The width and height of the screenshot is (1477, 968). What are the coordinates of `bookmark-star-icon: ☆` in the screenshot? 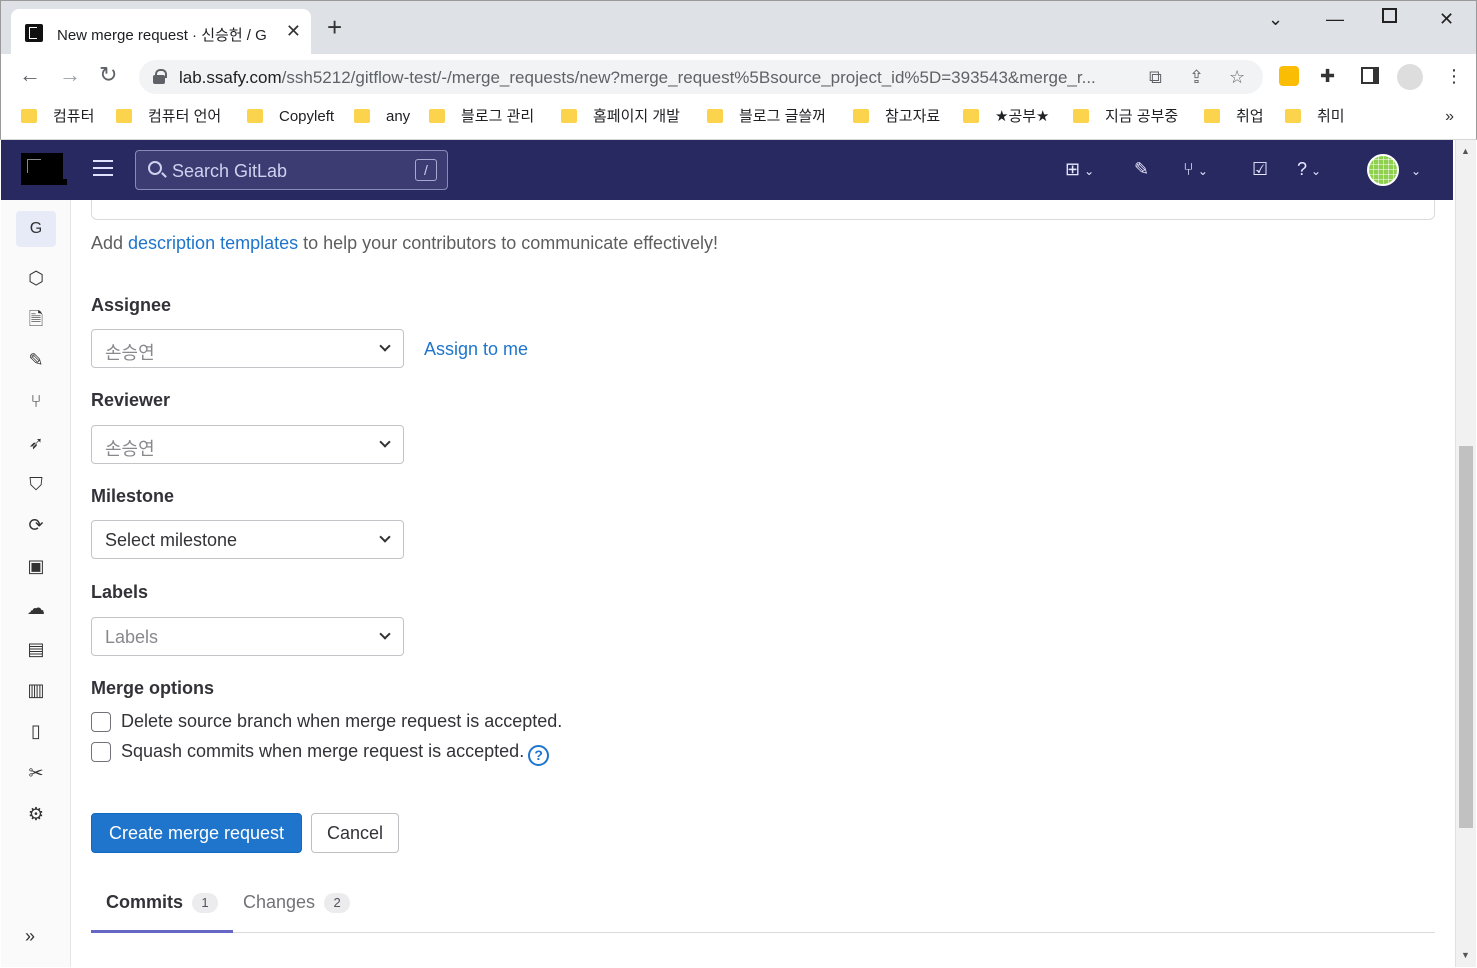 It's located at (1237, 77).